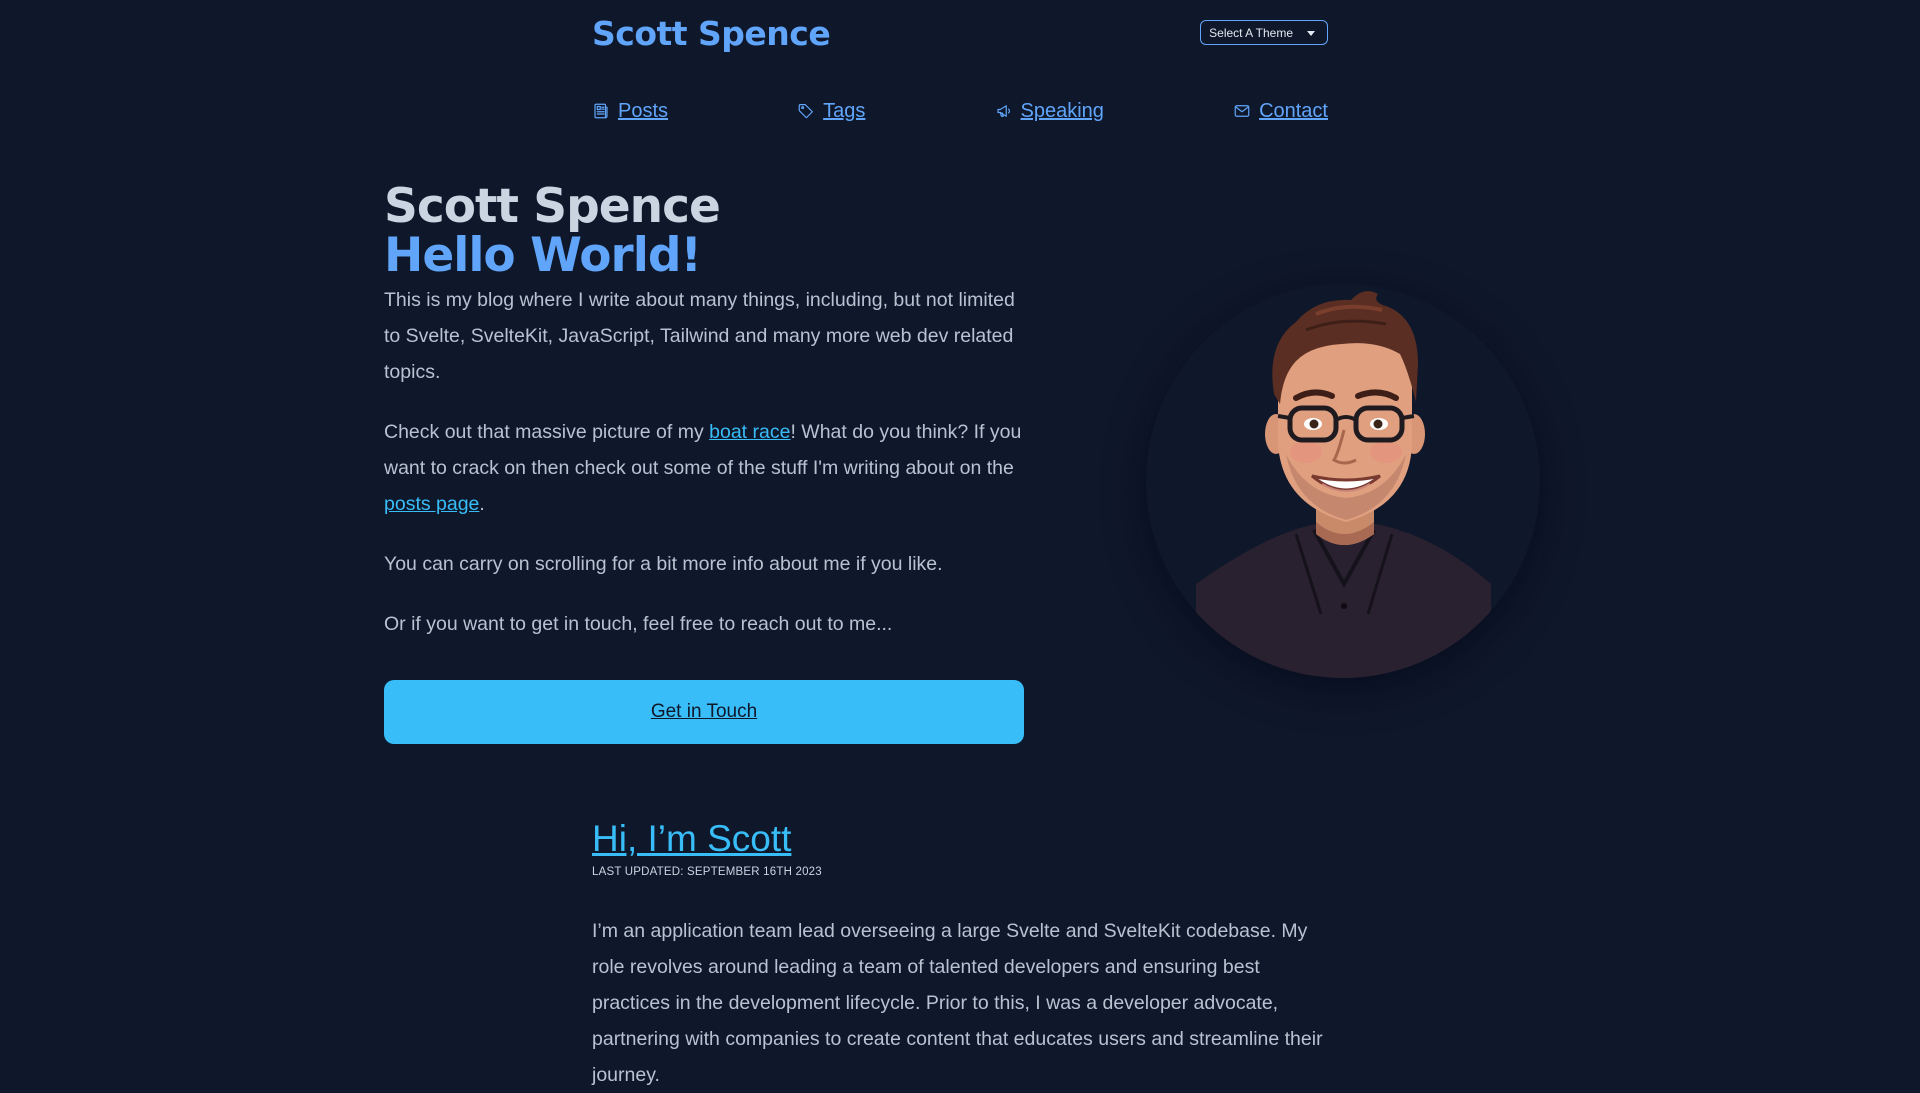 The height and width of the screenshot is (1093, 1920). What do you see at coordinates (482, 504) in the screenshot?
I see `text-fragment: .` at bounding box center [482, 504].